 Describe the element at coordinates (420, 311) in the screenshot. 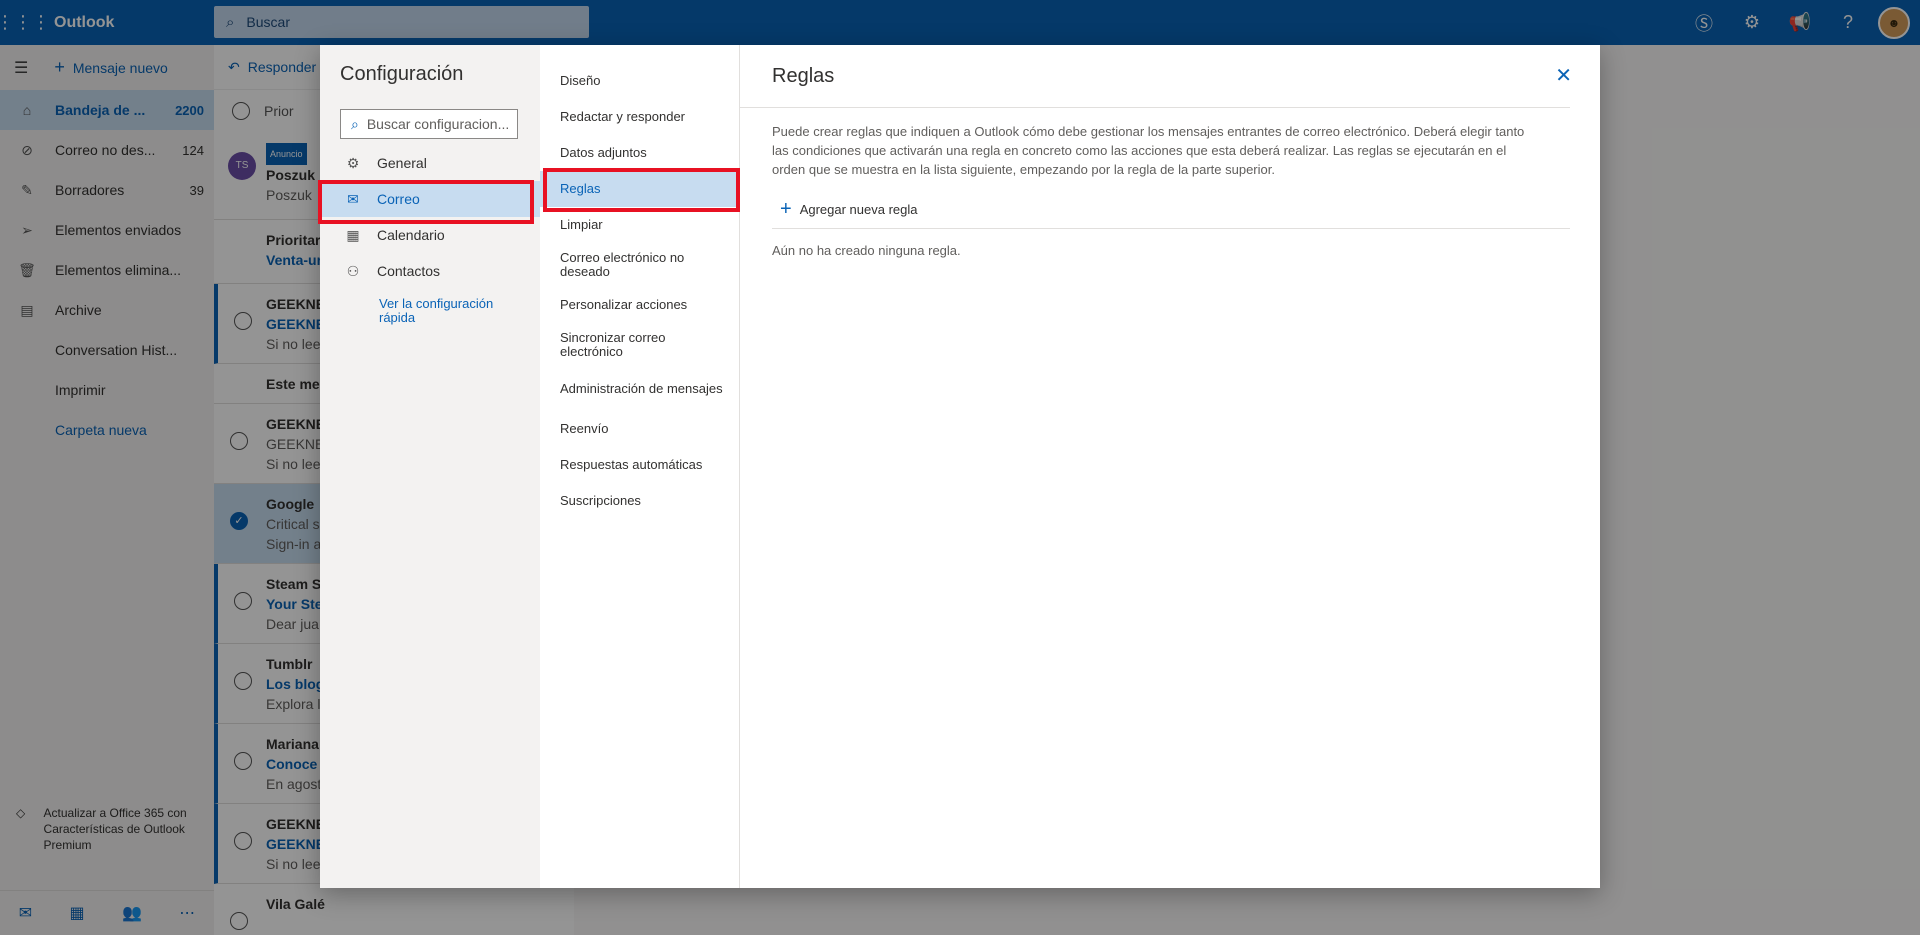

I see `quick-settings-link: Ver la configuración rápida` at that location.